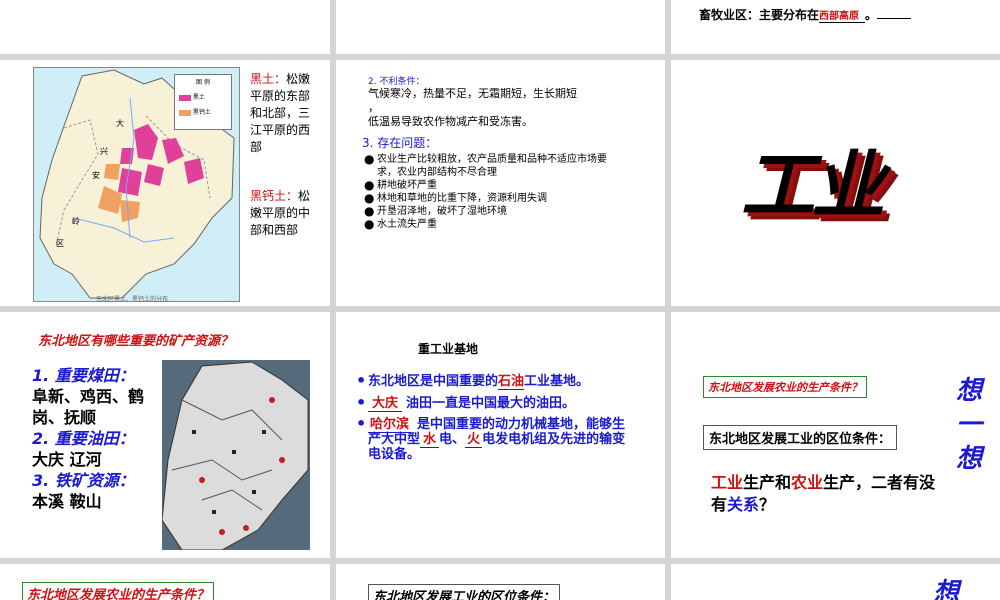  I want to click on oil-text: 大庆 辽河, so click(67, 459).